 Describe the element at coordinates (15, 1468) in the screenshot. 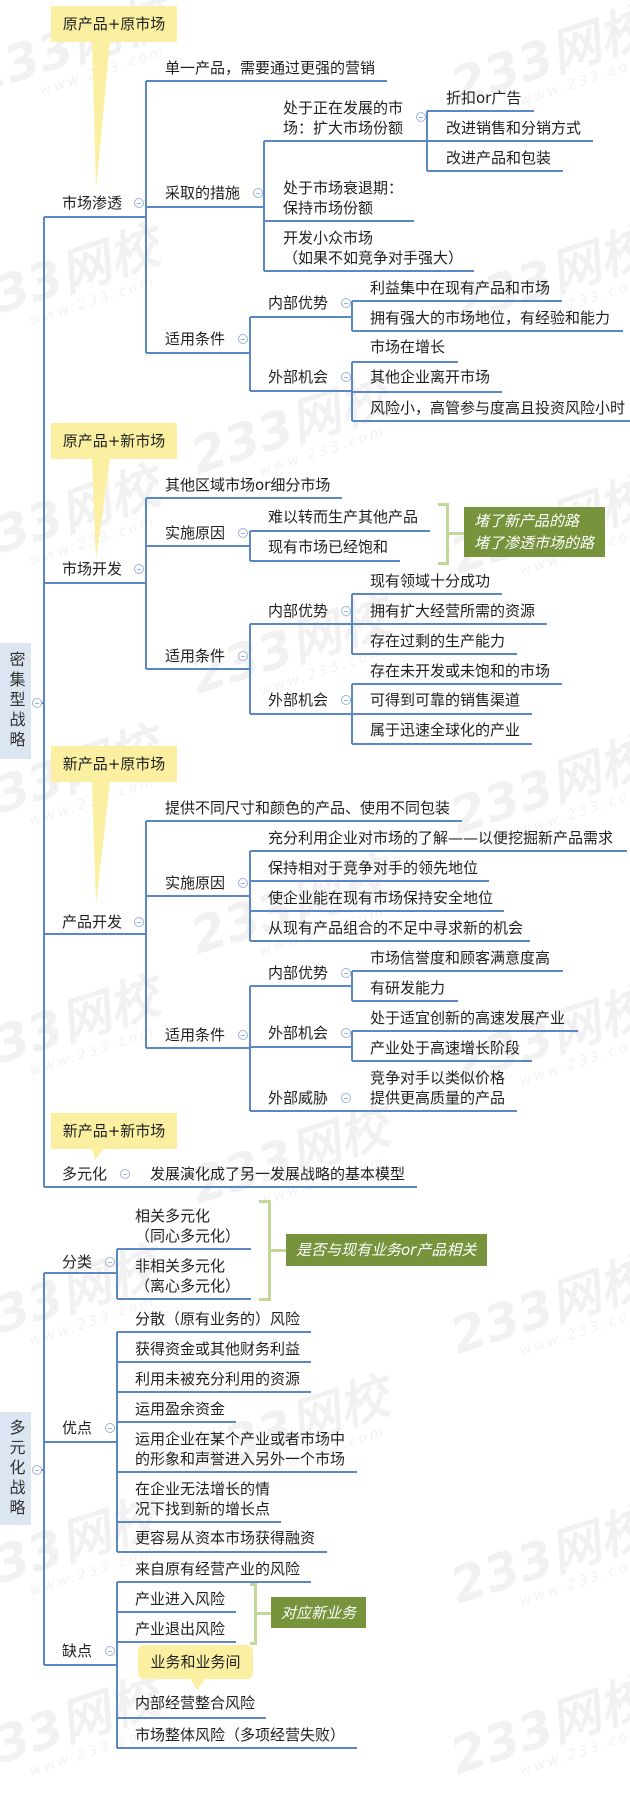

I see `root-node-diversification-strategy: 多元化战略` at that location.